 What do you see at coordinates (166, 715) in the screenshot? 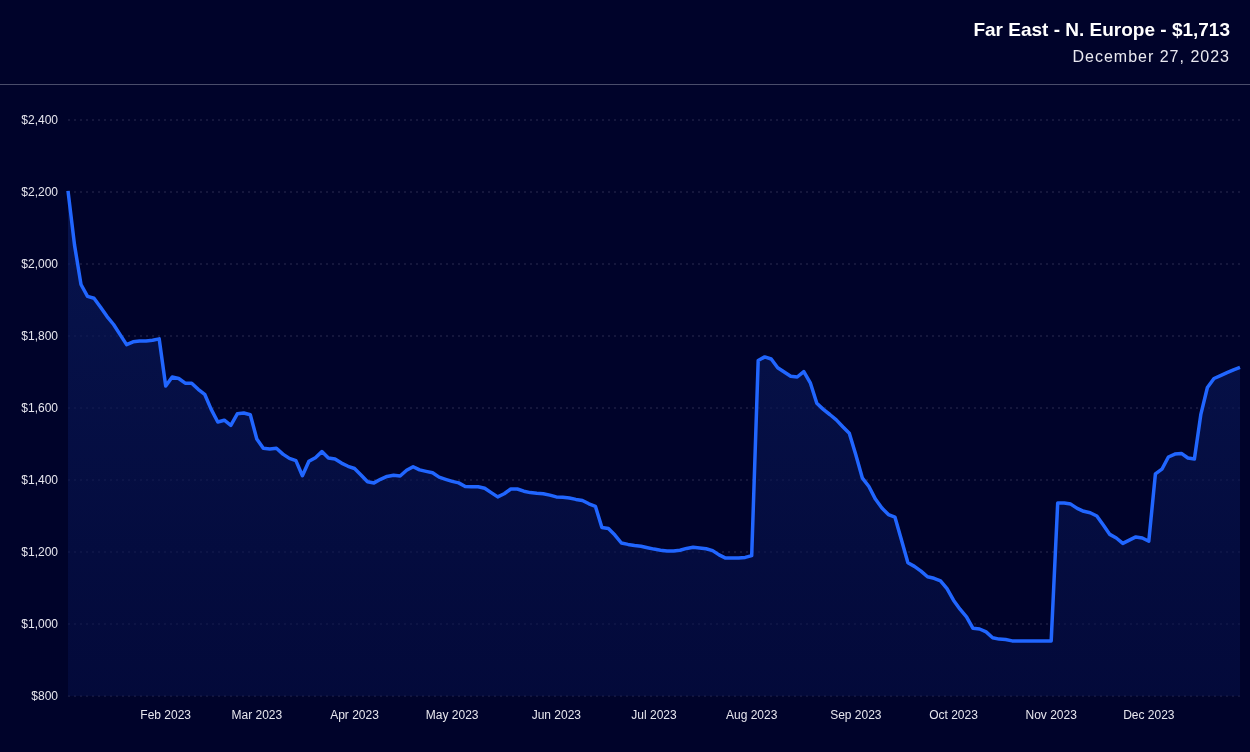
I see `x-axis-label: Feb 2023` at bounding box center [166, 715].